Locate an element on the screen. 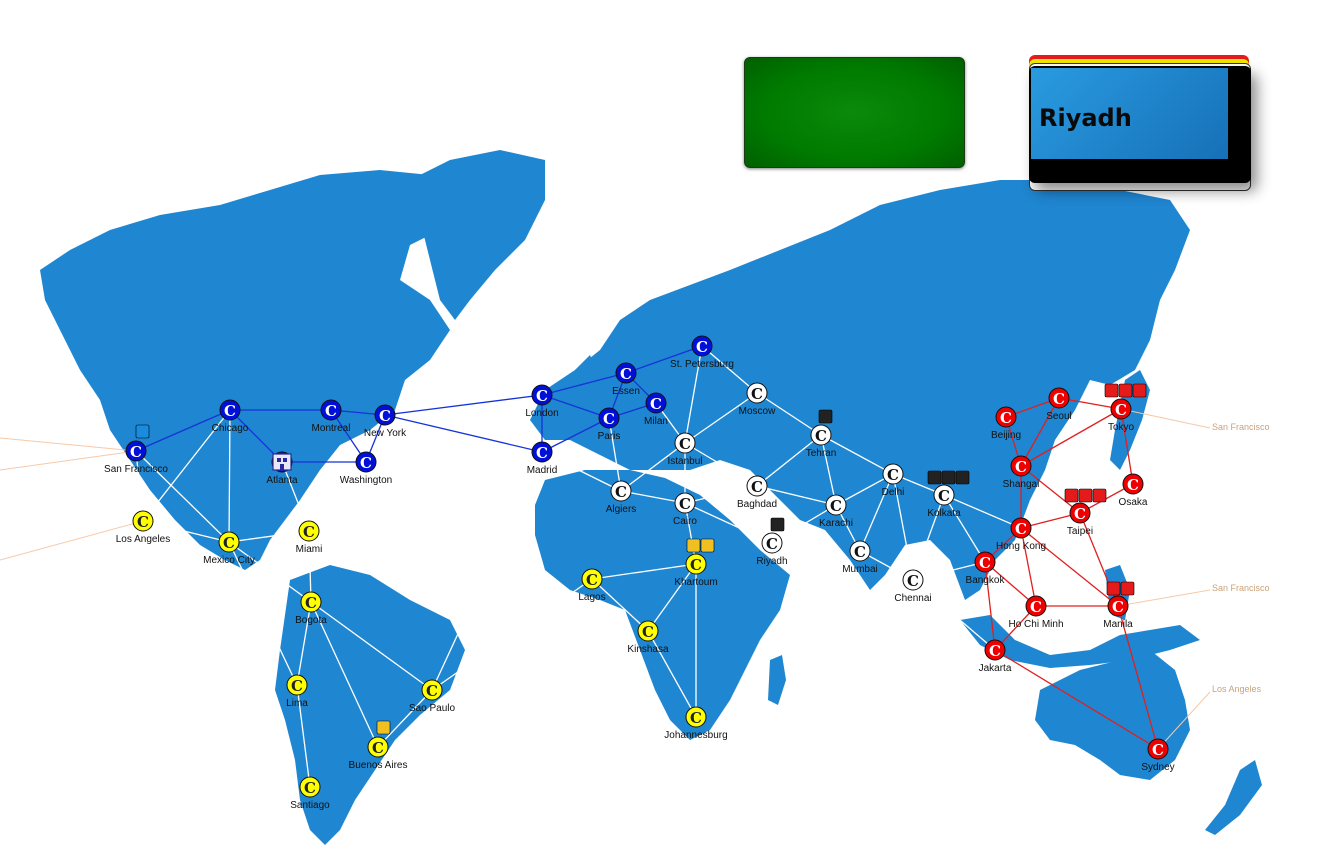  africa-landmass is located at coordinates (662, 605).